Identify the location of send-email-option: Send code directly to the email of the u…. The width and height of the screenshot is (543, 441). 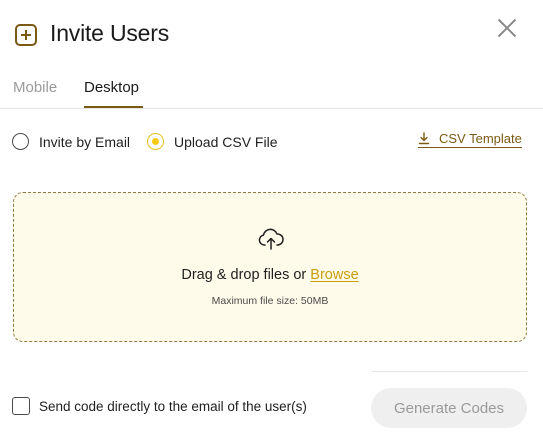
(159, 406).